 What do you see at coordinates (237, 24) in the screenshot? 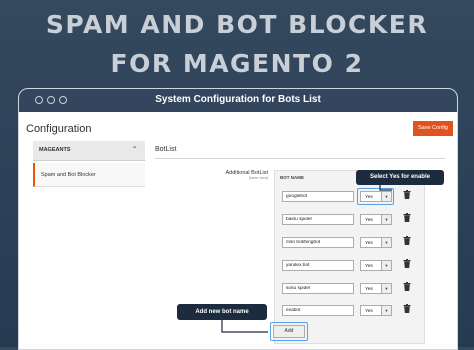
I see `hero-title-line1: SPAM AND BOT BLOCKER` at bounding box center [237, 24].